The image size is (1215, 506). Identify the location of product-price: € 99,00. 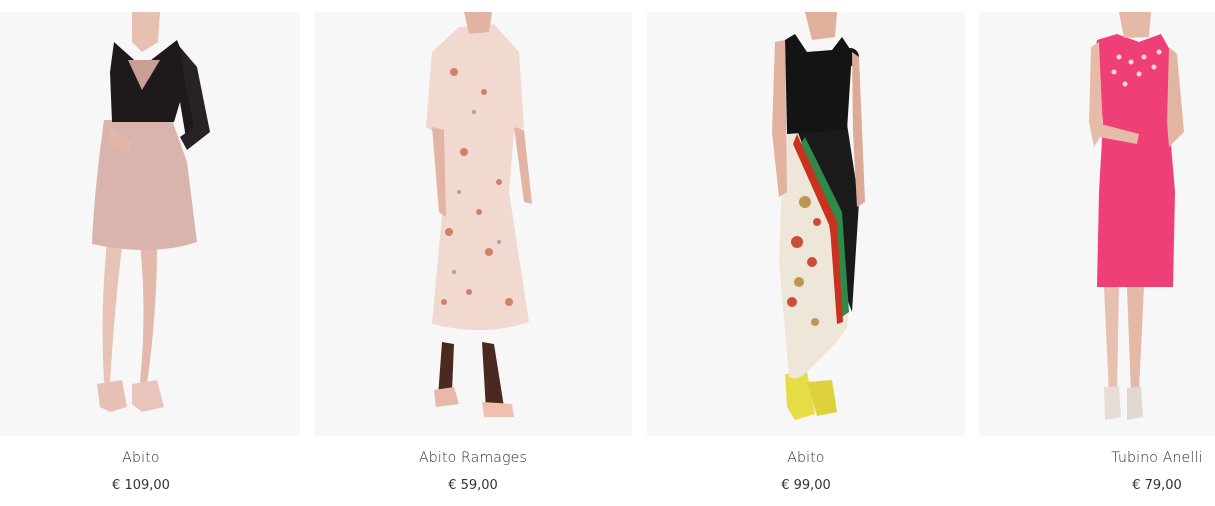
(806, 485).